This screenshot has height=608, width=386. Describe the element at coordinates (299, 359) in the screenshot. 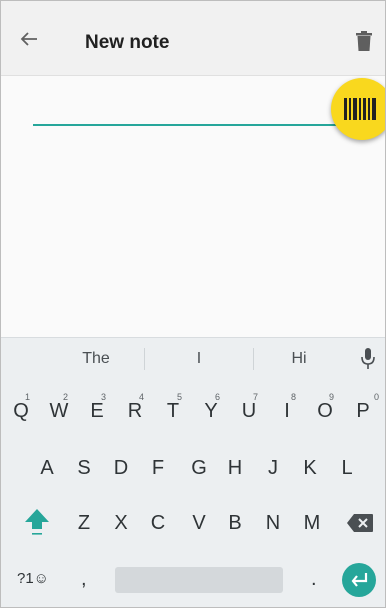

I see `suggestion-item: Hi` at that location.